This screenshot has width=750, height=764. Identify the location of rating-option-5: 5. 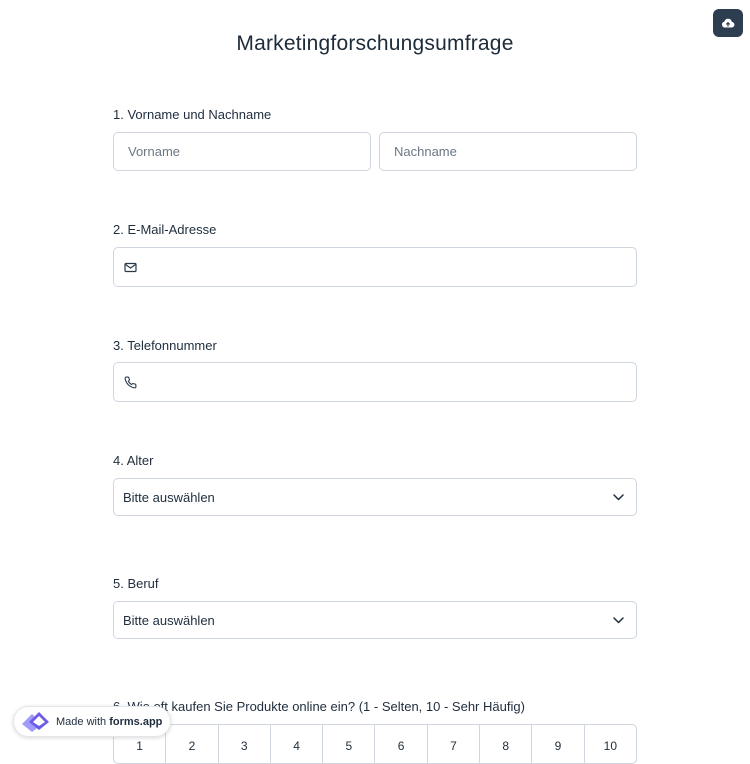
(349, 744).